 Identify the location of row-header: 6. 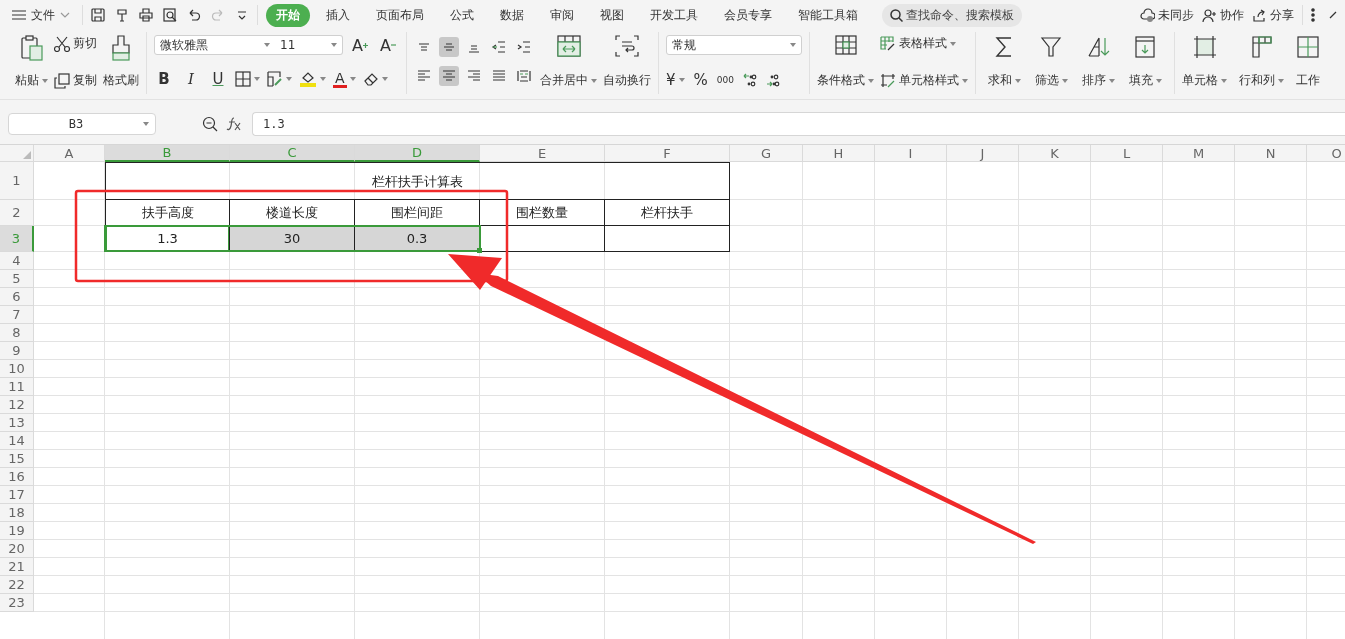
(17, 297).